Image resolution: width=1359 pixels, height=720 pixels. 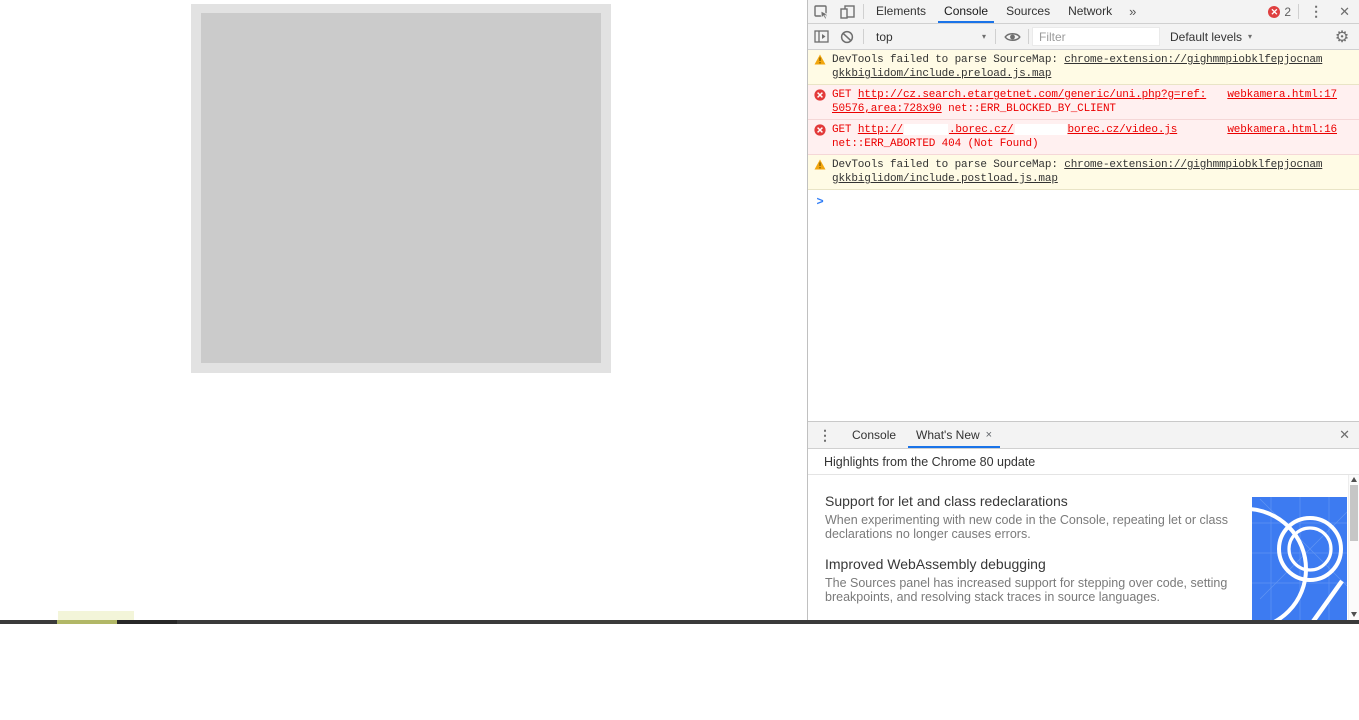 I want to click on drawer-close-icon: ✕, so click(x=1344, y=435).